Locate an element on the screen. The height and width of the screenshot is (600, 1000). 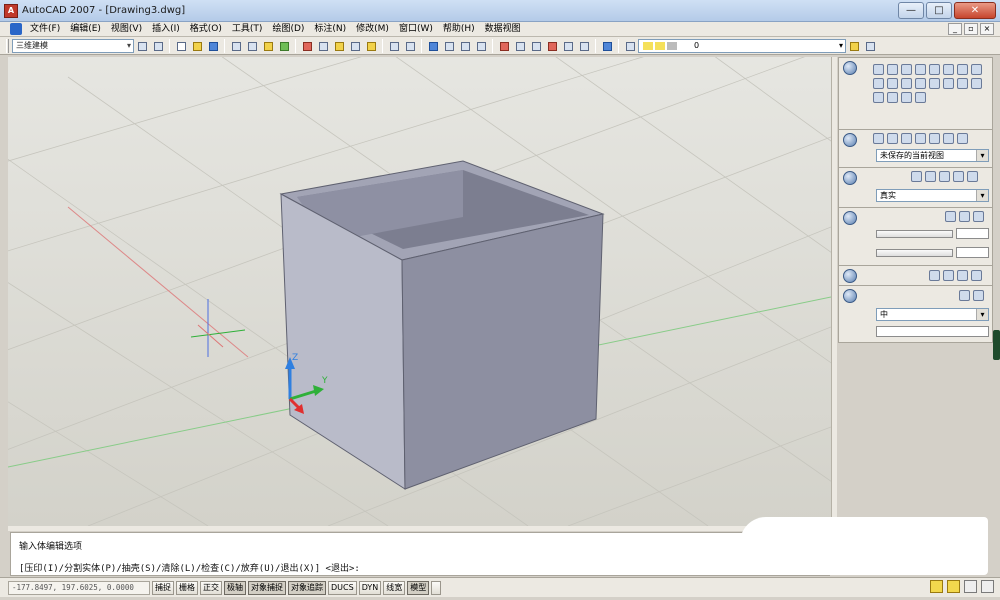
copy-icon is located at coordinates (323, 46).